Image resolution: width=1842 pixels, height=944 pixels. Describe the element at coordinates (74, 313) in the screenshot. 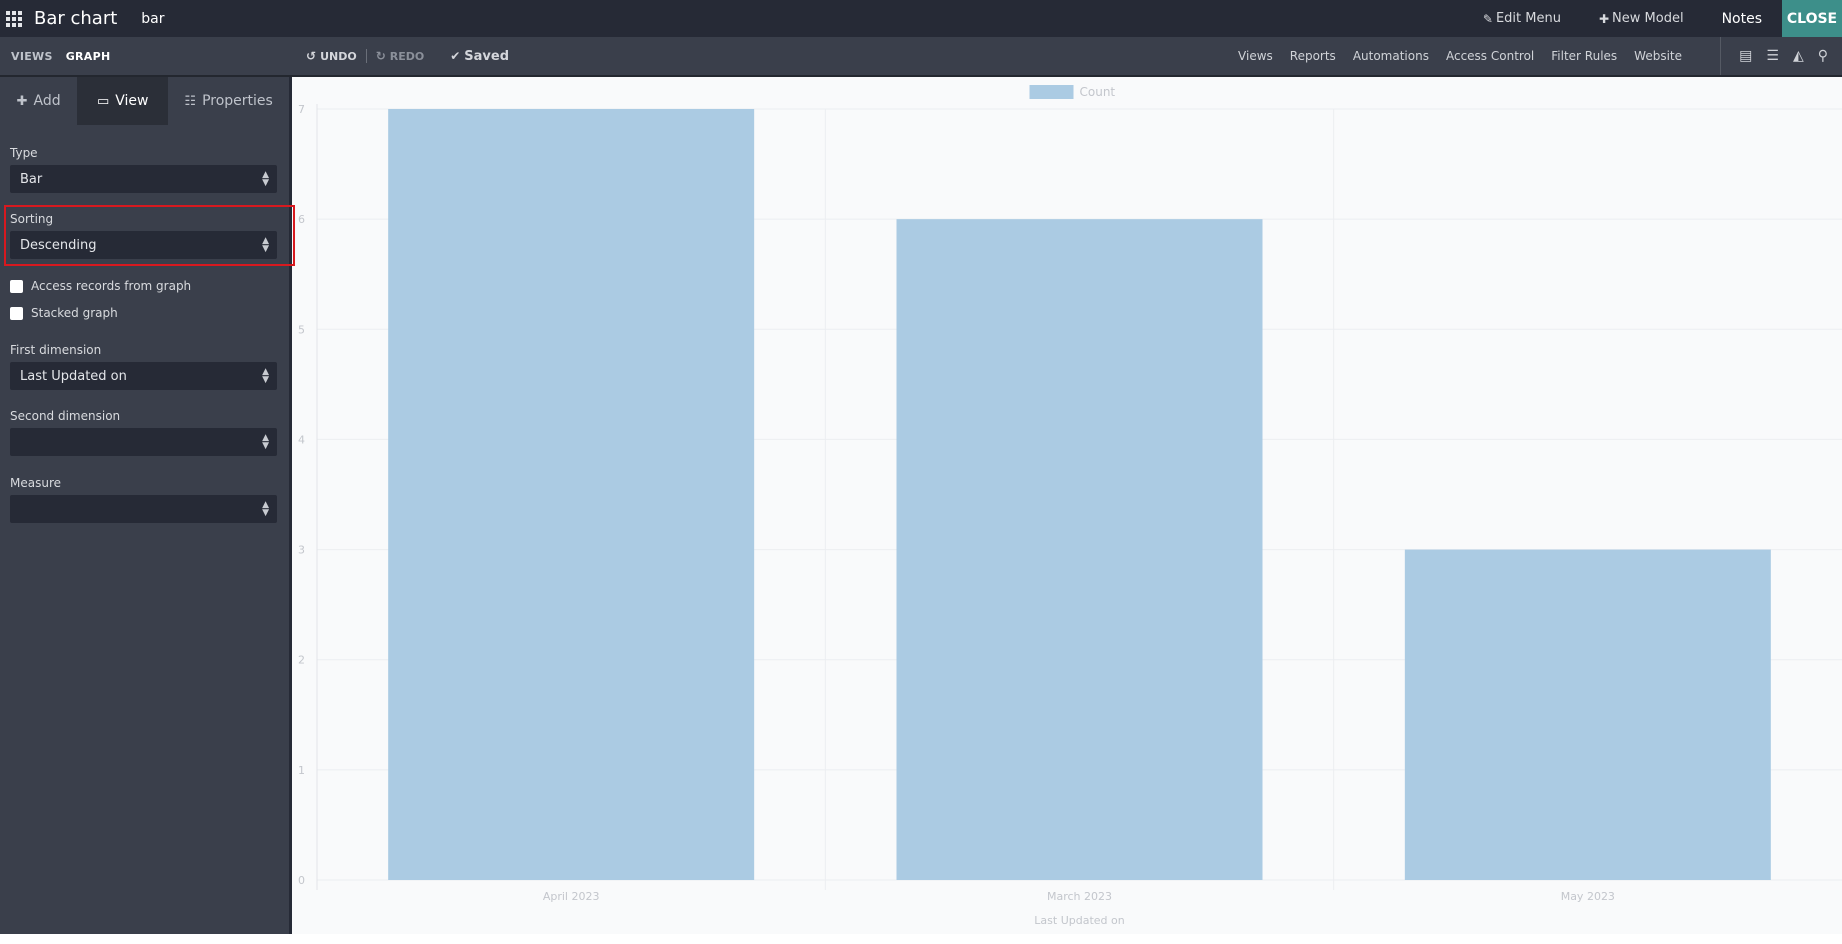

I see `stacked-graph-label: Stacked graph` at that location.